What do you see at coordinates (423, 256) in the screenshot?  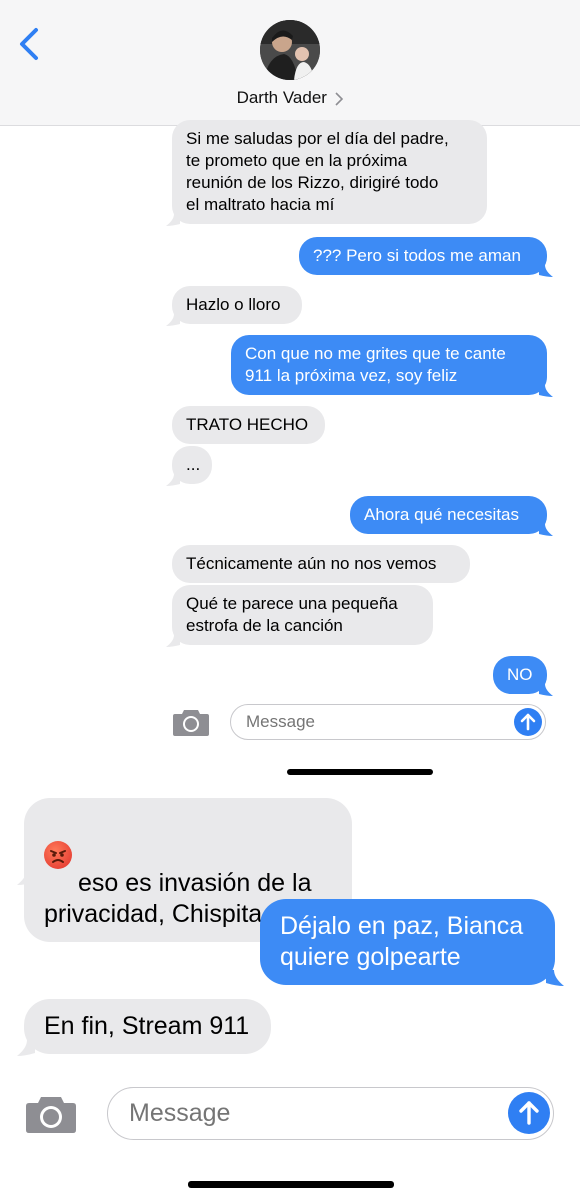 I see `message-bubble-outgoing: ??? Pero si todos me aman` at bounding box center [423, 256].